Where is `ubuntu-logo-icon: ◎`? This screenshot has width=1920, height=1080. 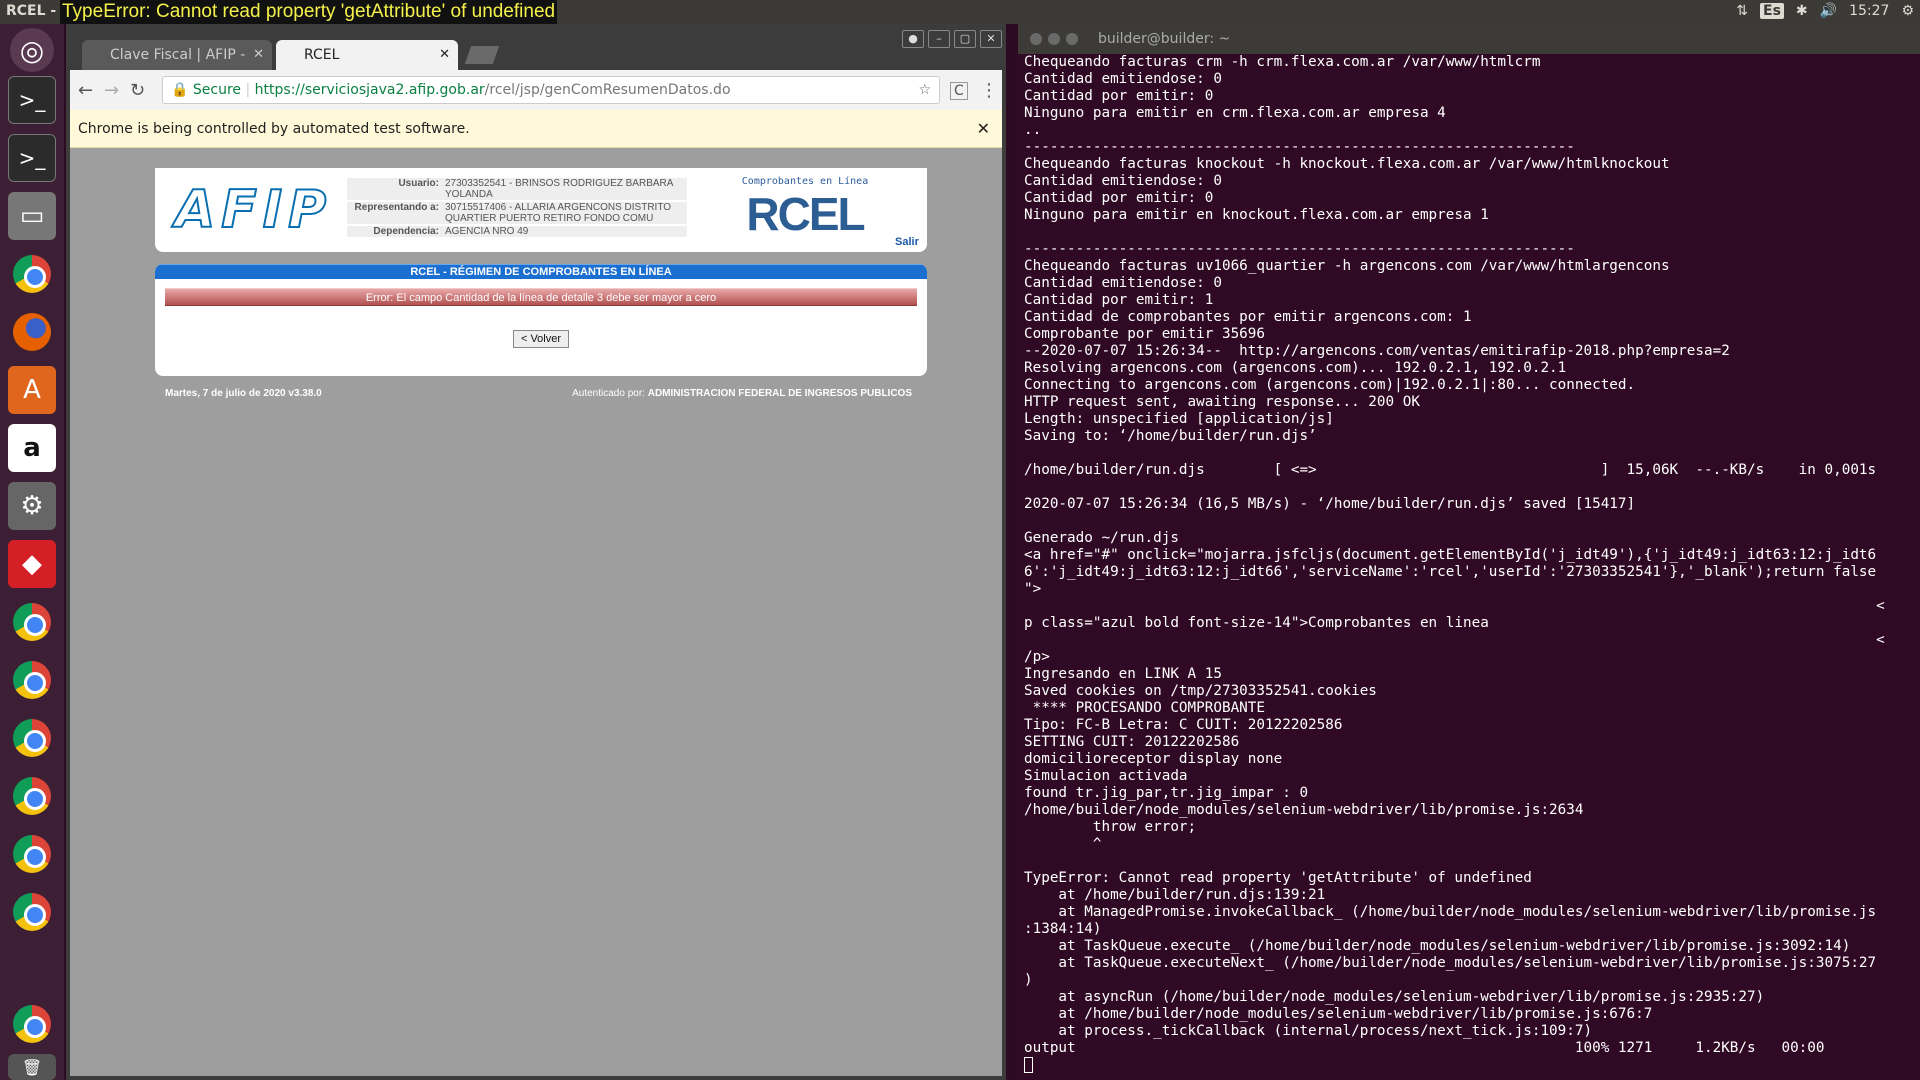
ubuntu-logo-icon: ◎ is located at coordinates (32, 50).